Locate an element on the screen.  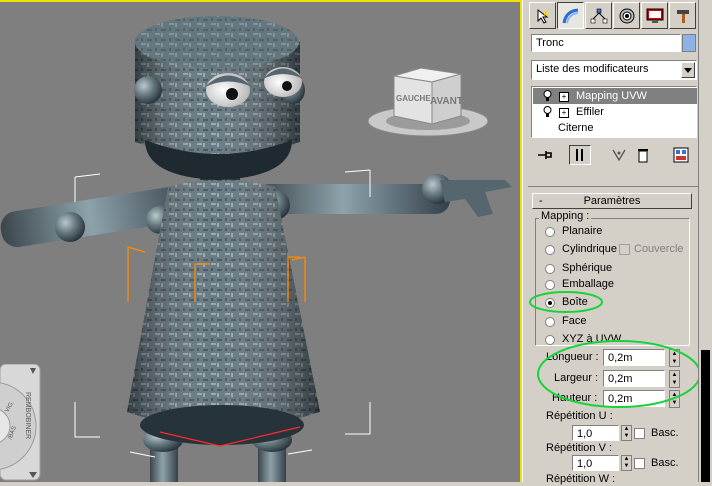
modifier-list-value: Liste des modificateurs is located at coordinates (592, 69).